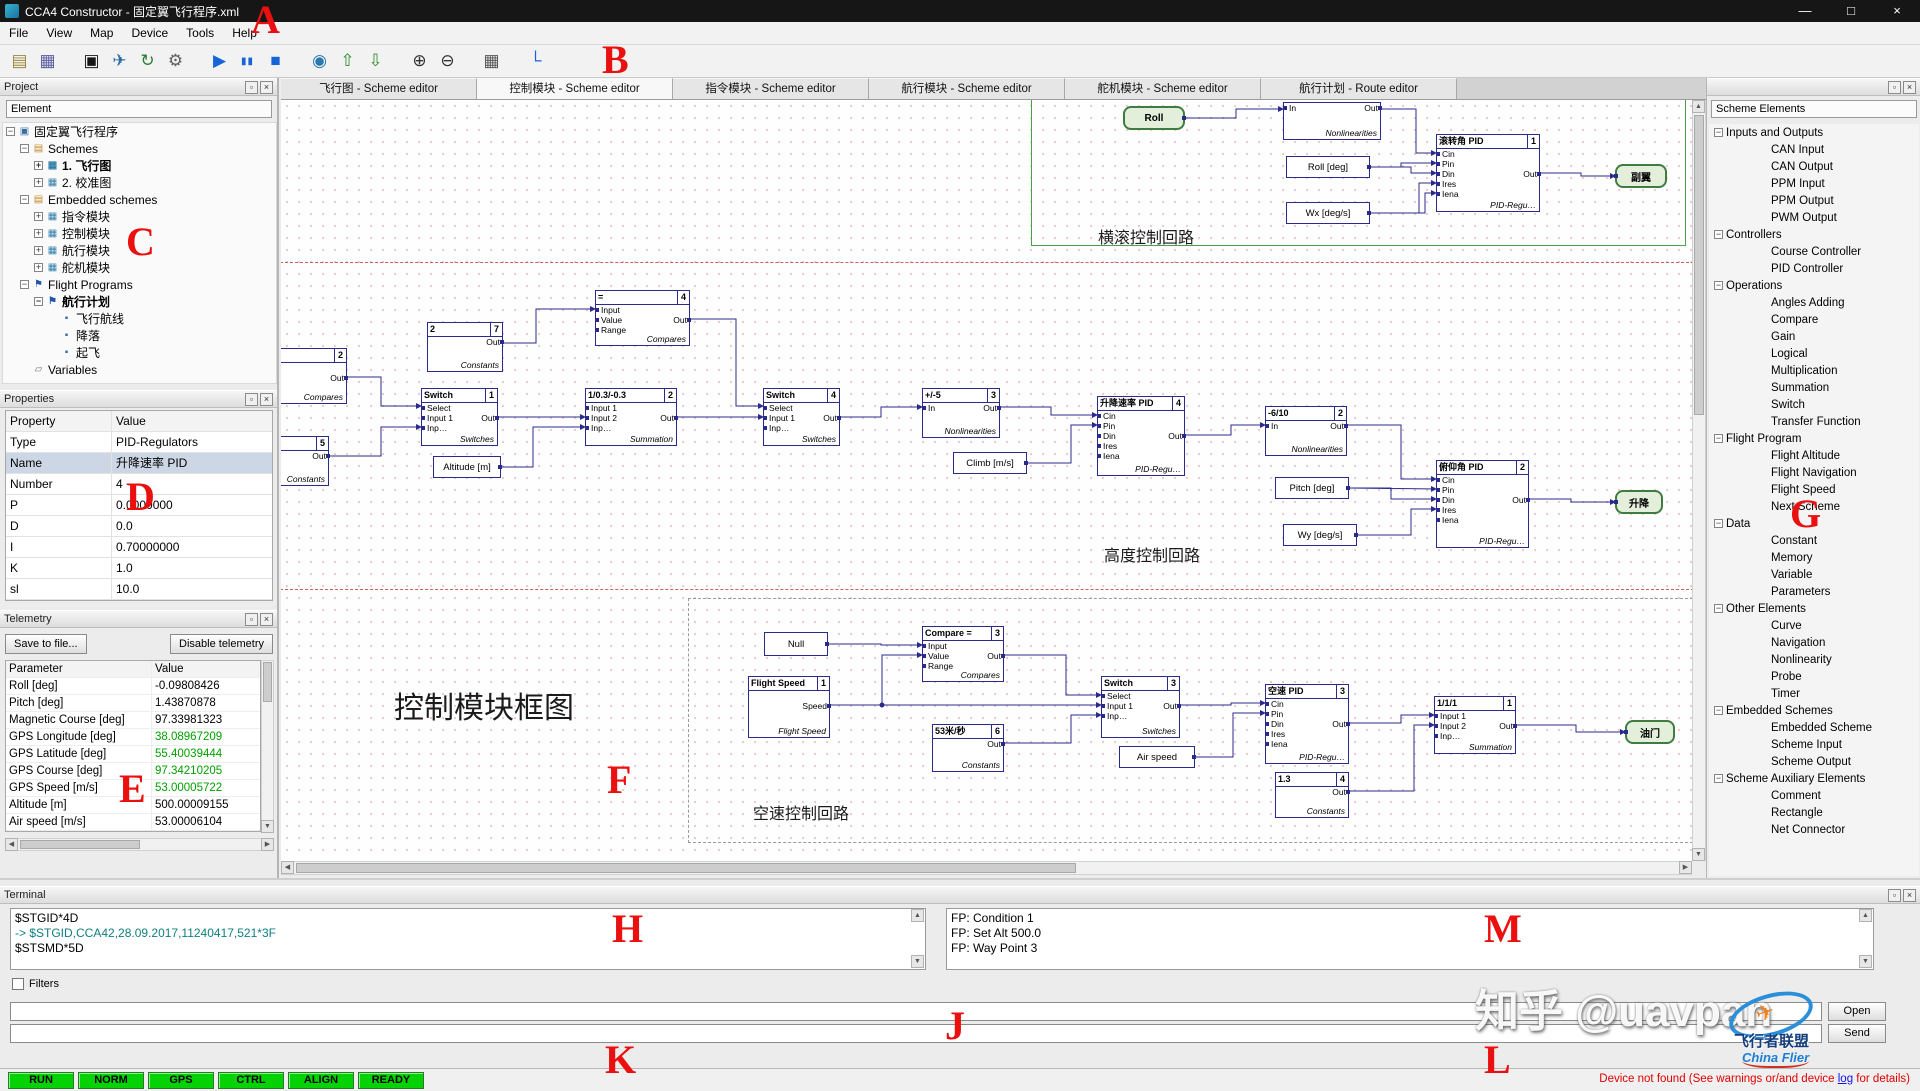  Describe the element at coordinates (41, 1080) in the screenshot. I see `status-led-run: RUN` at that location.